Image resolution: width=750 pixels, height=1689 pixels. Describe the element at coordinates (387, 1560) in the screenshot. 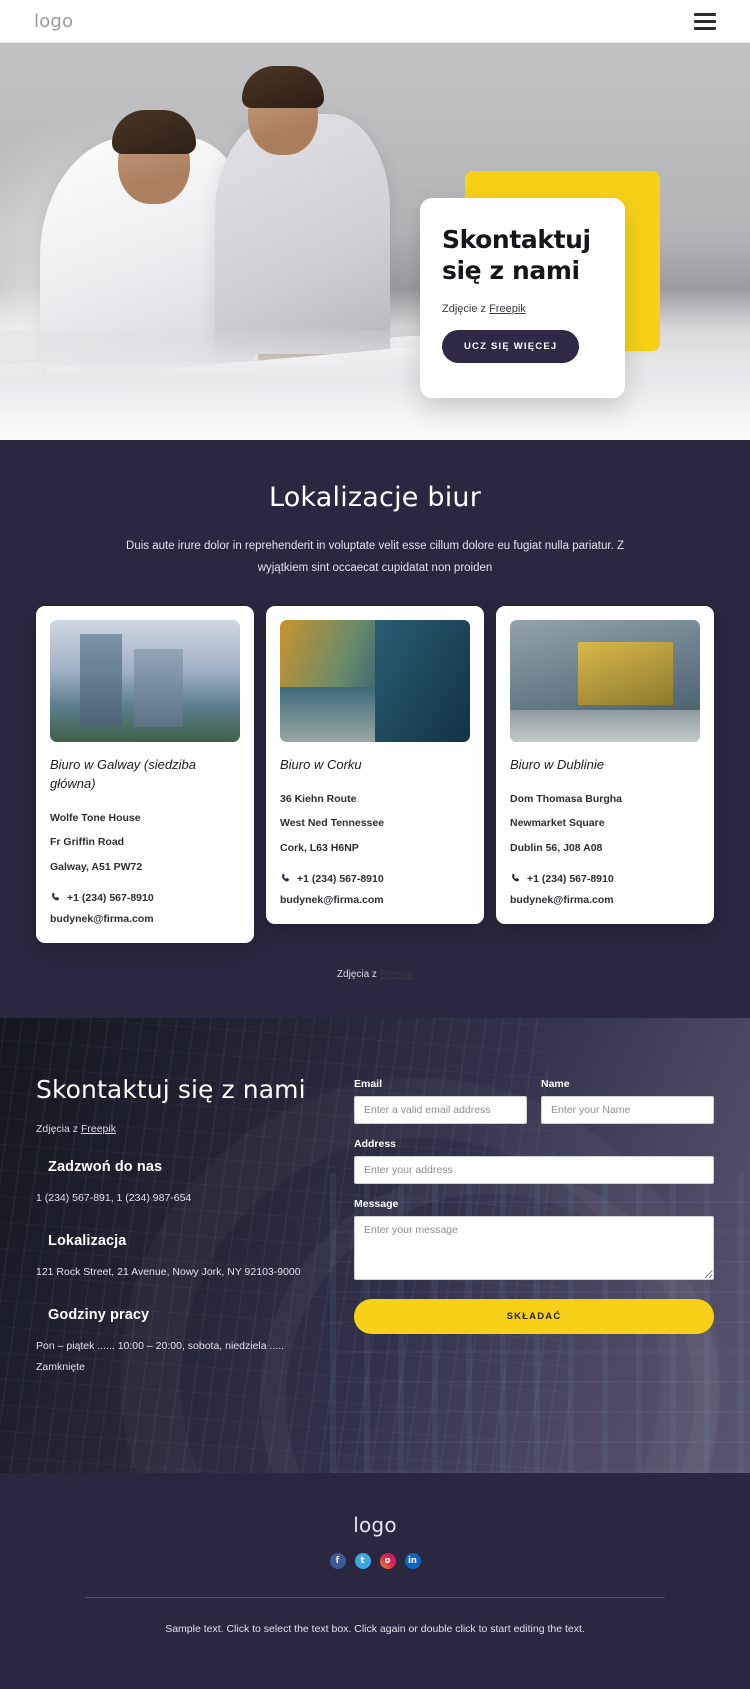

I see `instagram-icon: o` at that location.